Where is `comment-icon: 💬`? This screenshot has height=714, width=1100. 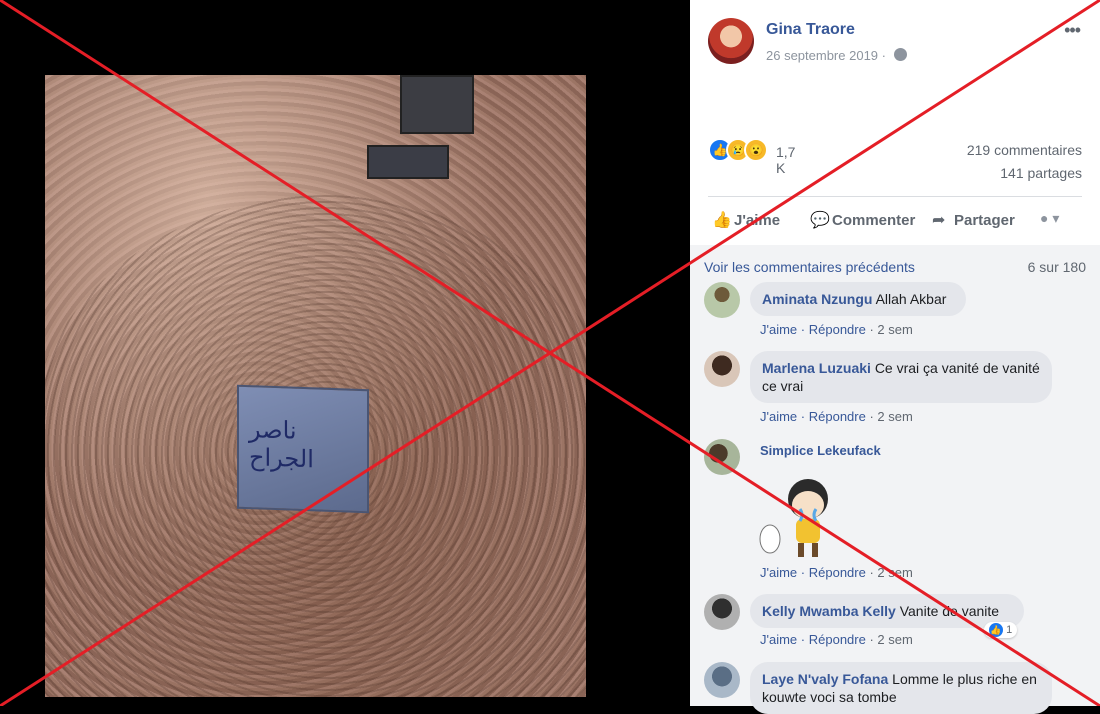 comment-icon: 💬 is located at coordinates (820, 220).